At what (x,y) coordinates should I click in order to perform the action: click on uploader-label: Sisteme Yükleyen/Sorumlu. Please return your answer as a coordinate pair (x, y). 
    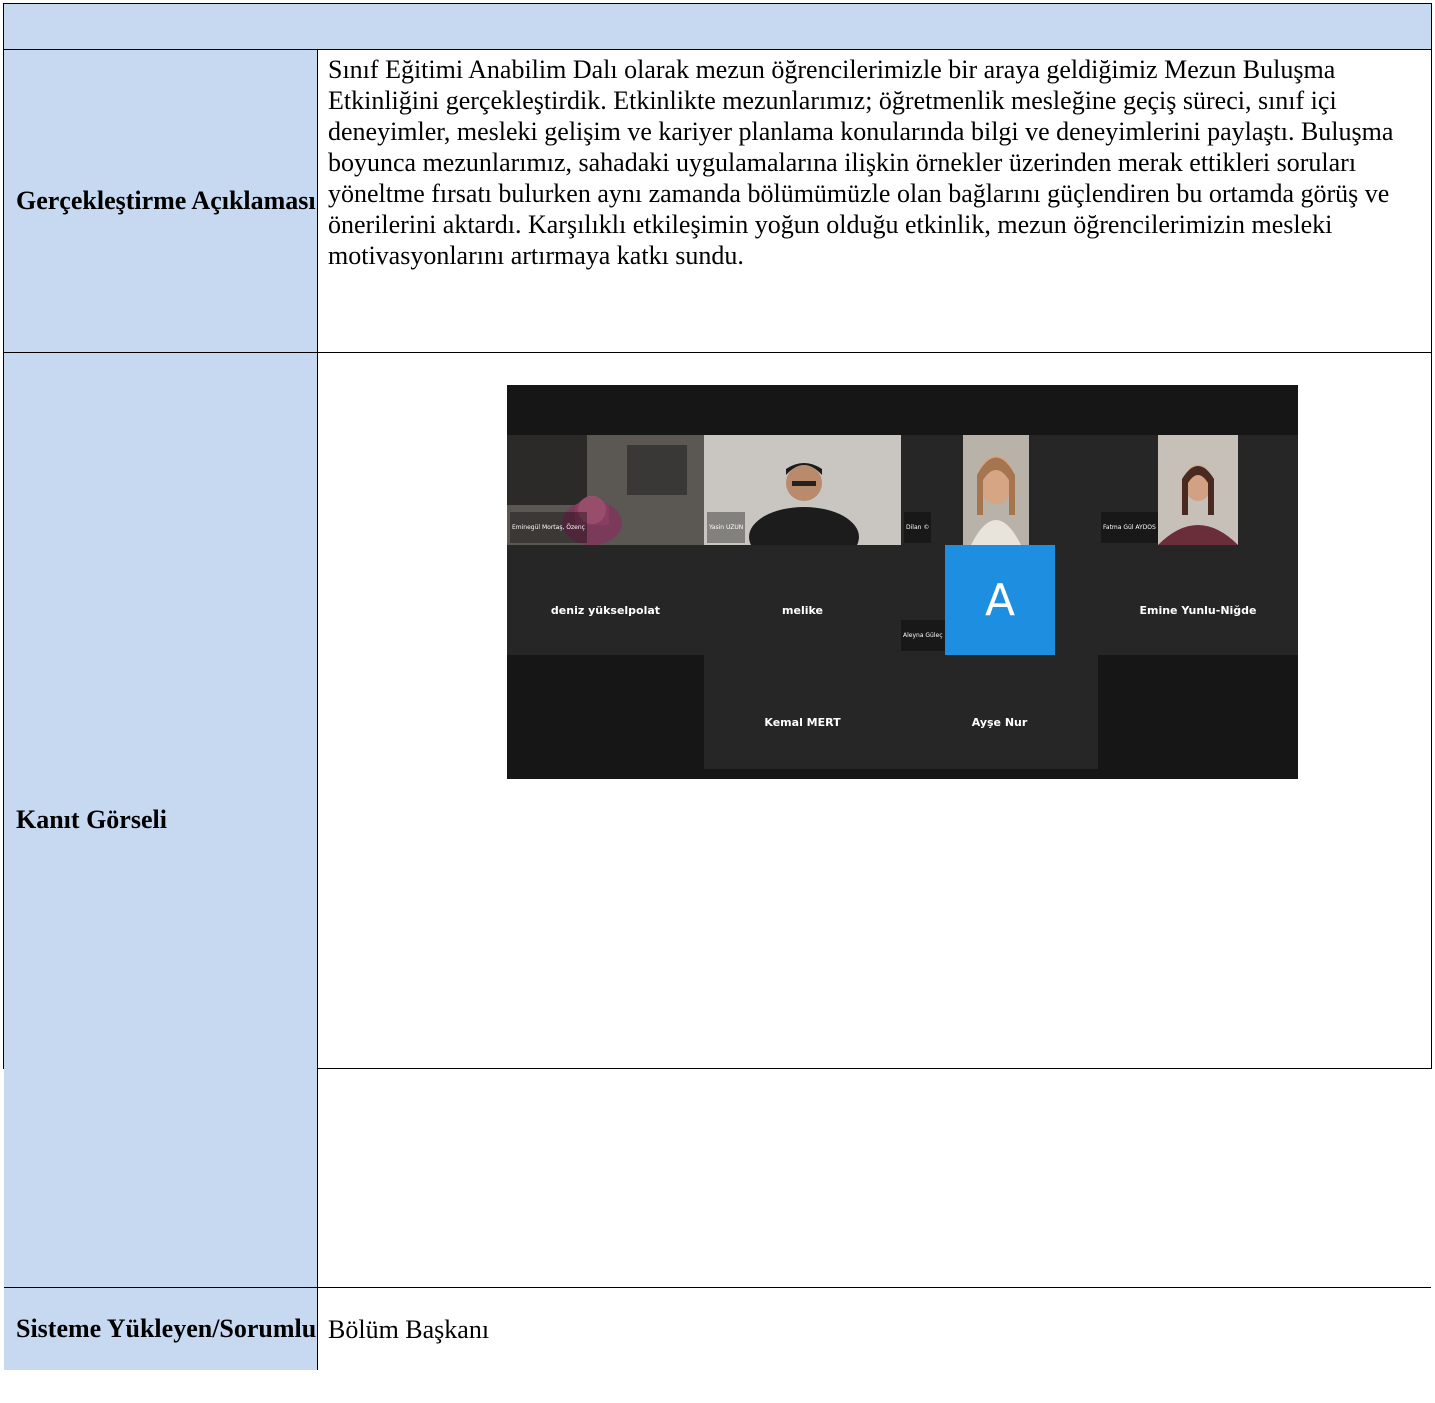
    Looking at the image, I should click on (166, 1328).